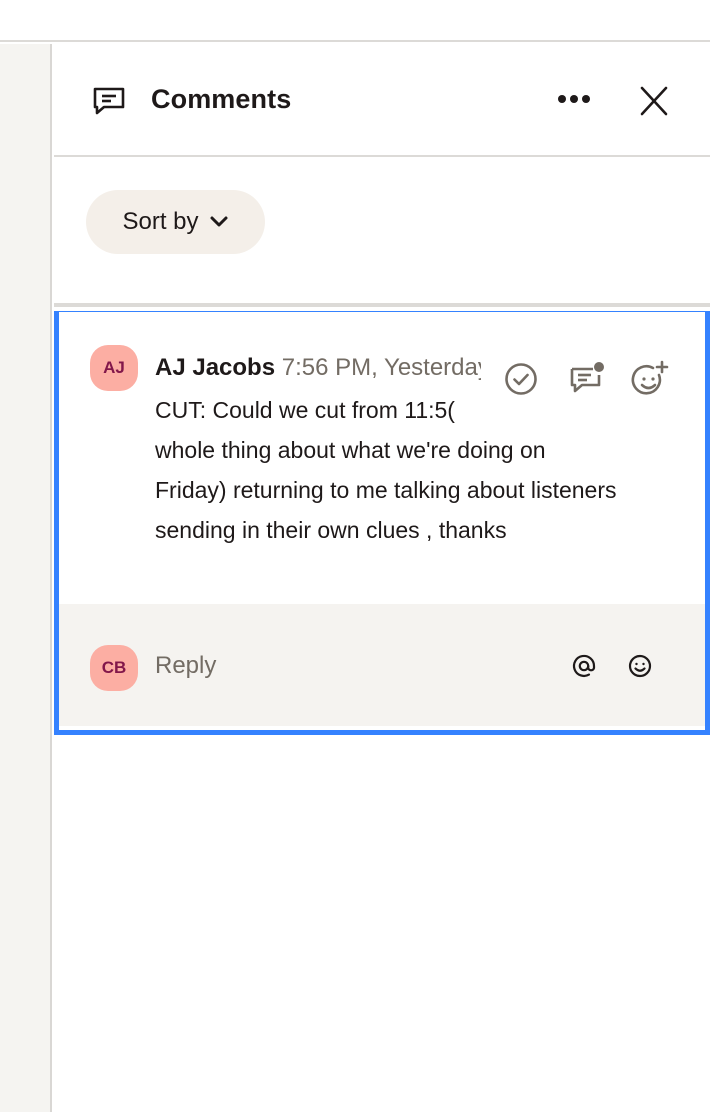 The height and width of the screenshot is (1112, 710). What do you see at coordinates (654, 101) in the screenshot?
I see `close-button` at bounding box center [654, 101].